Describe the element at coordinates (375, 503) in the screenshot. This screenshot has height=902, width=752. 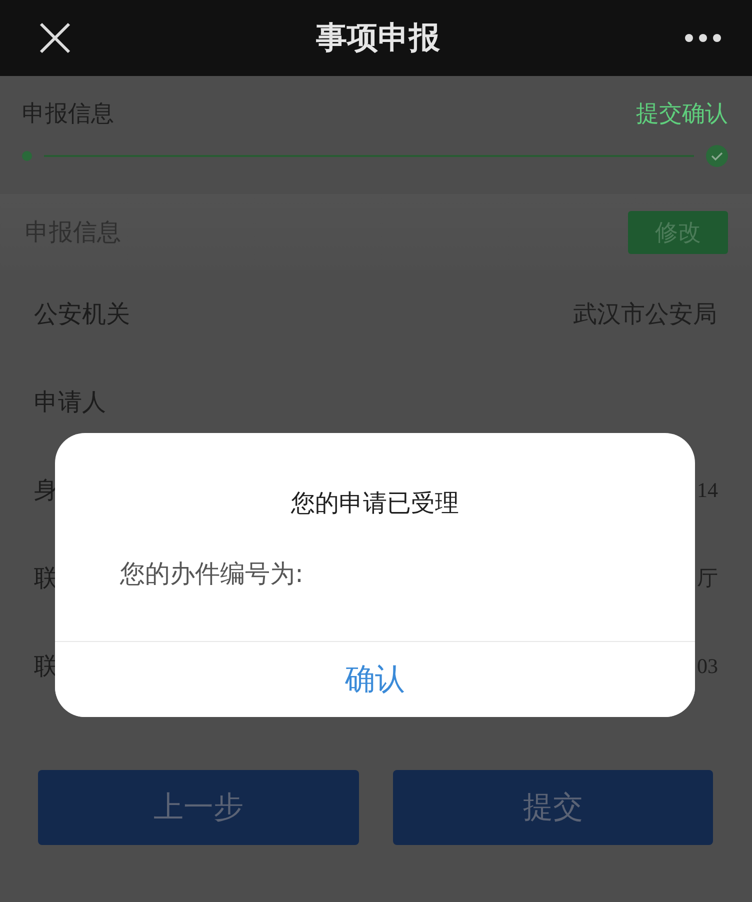
I see `dialog-title: 您的申请已受理` at that location.